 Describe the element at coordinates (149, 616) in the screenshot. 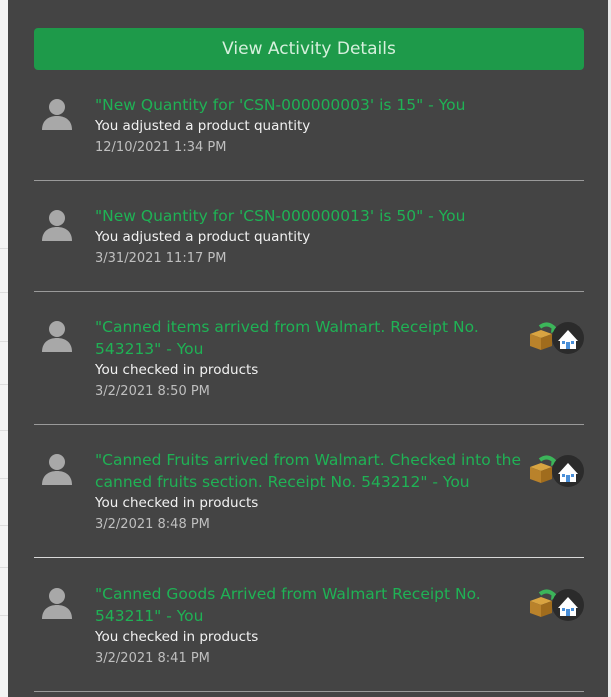

I see `activity-title-line: 543211" - You` at that location.